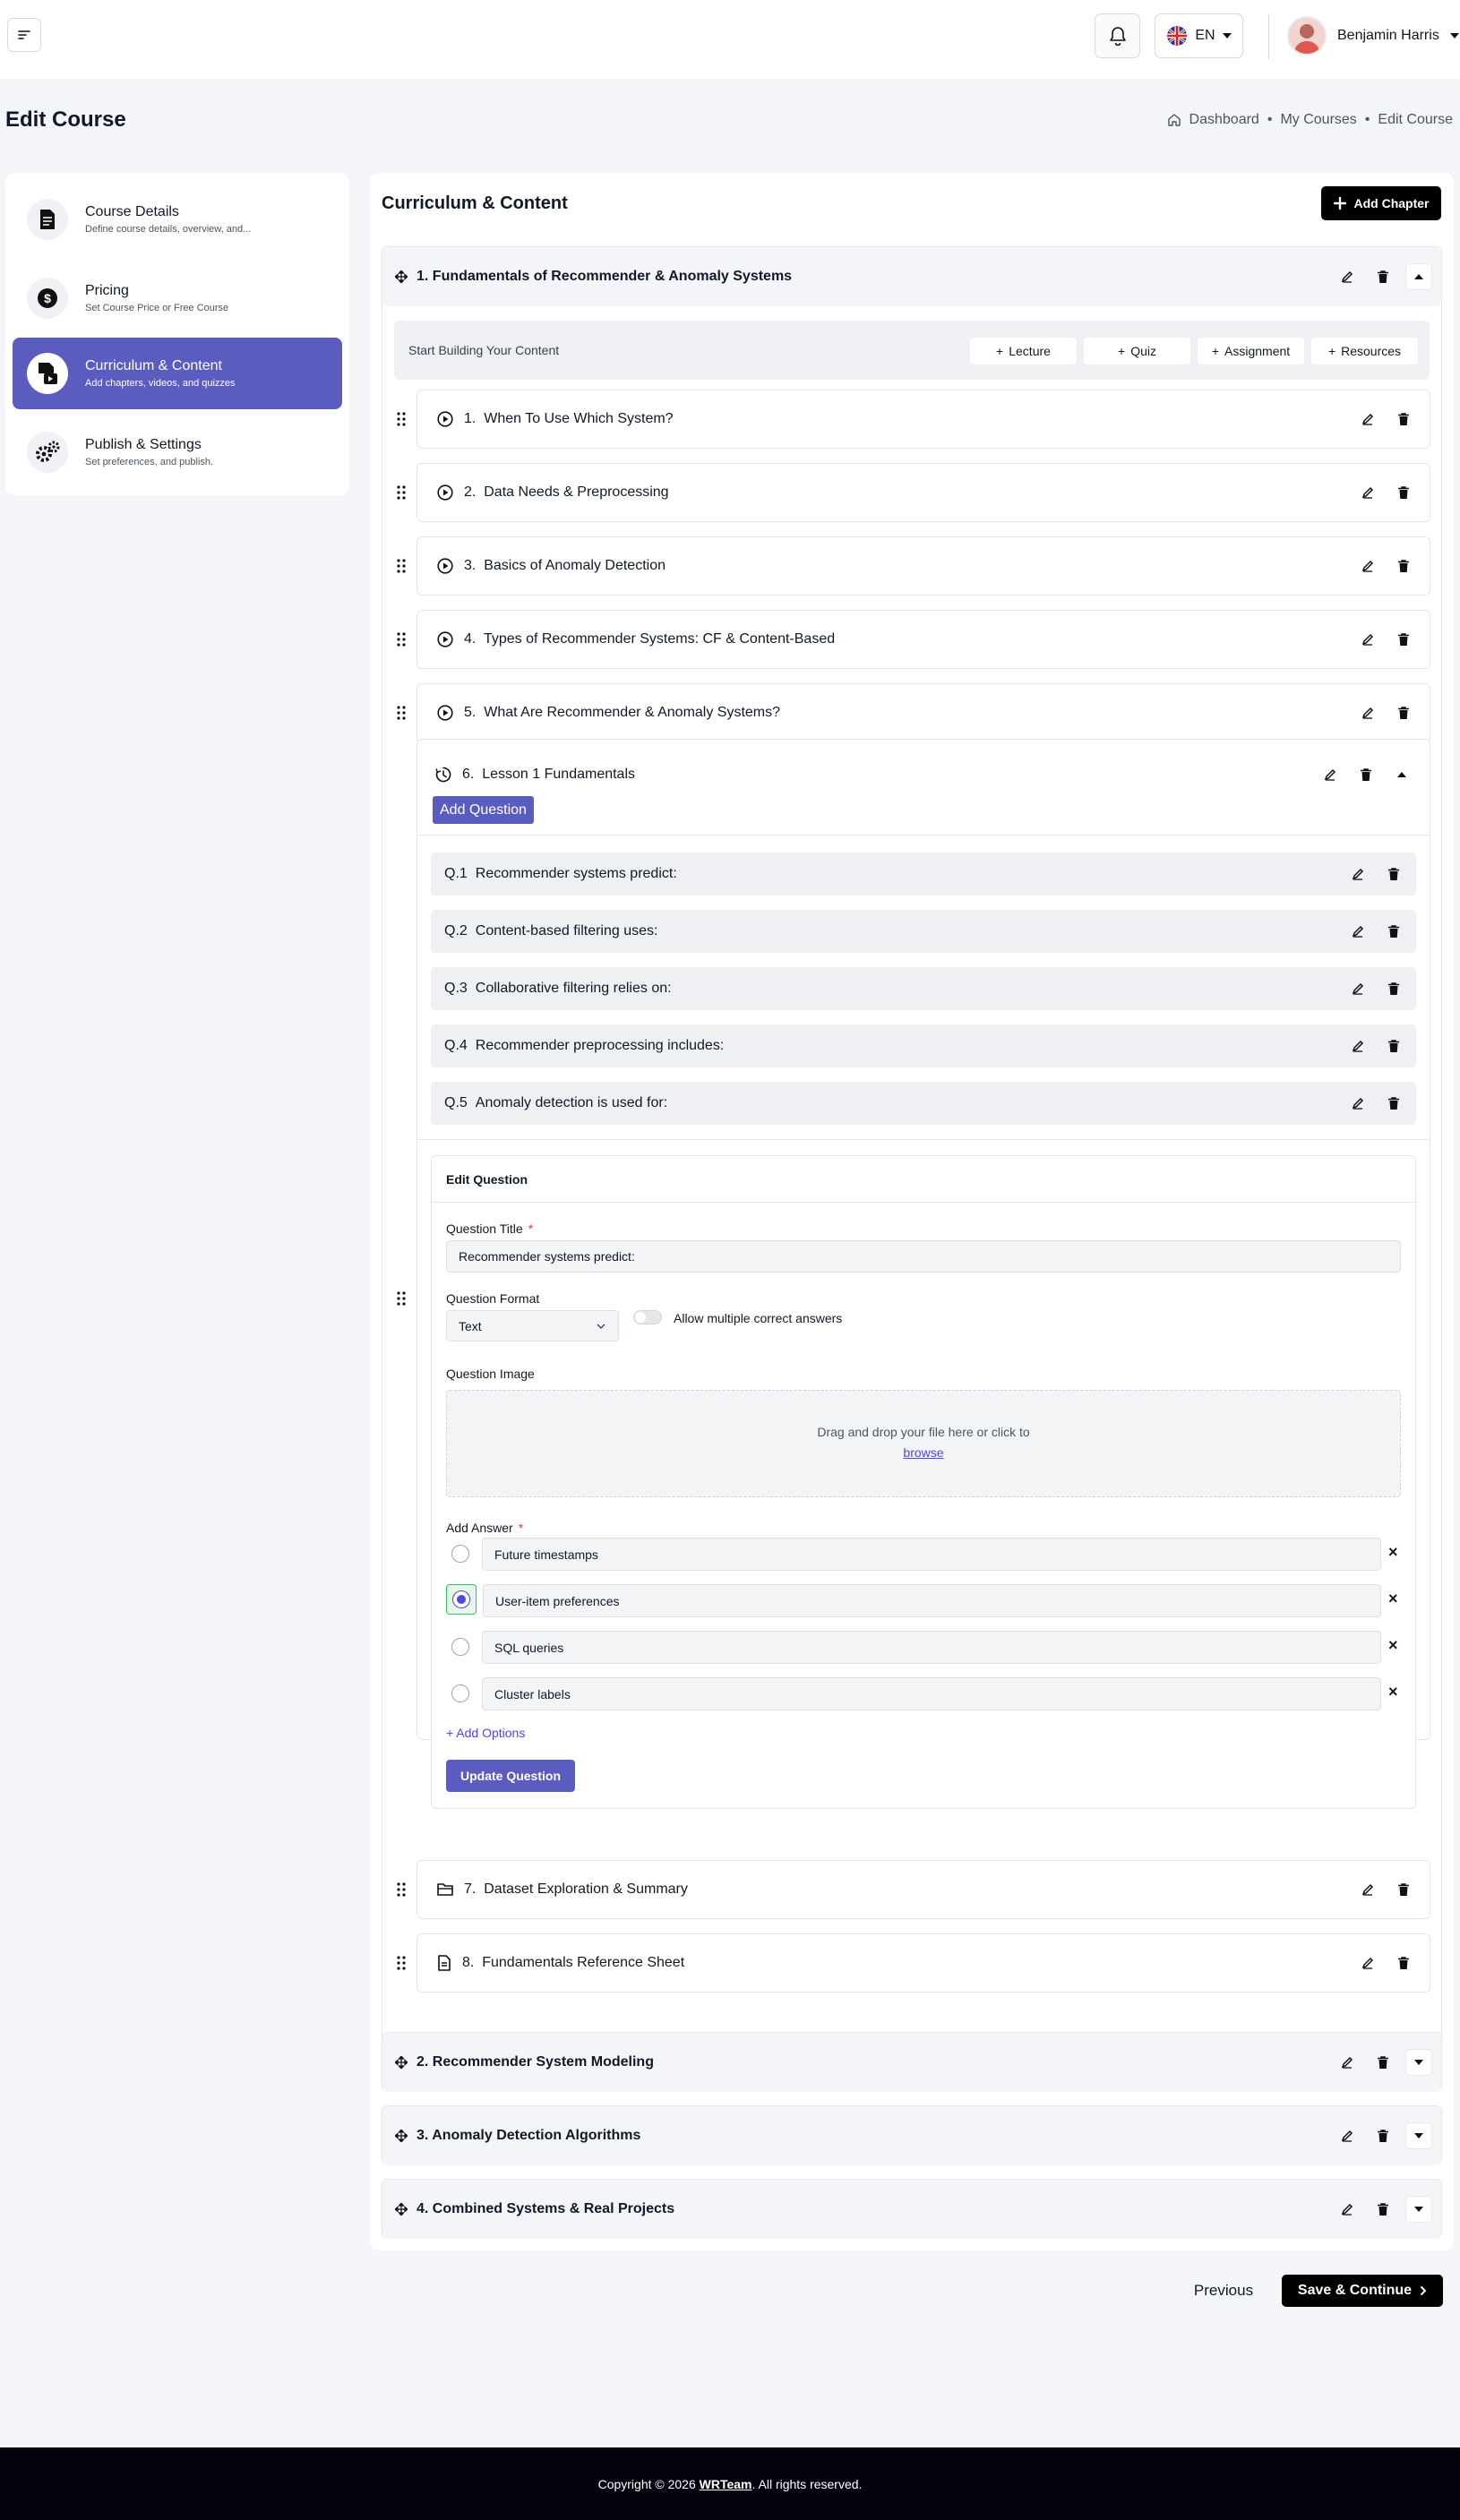 The image size is (1460, 2520). I want to click on answer-input: Cluster labels, so click(932, 1693).